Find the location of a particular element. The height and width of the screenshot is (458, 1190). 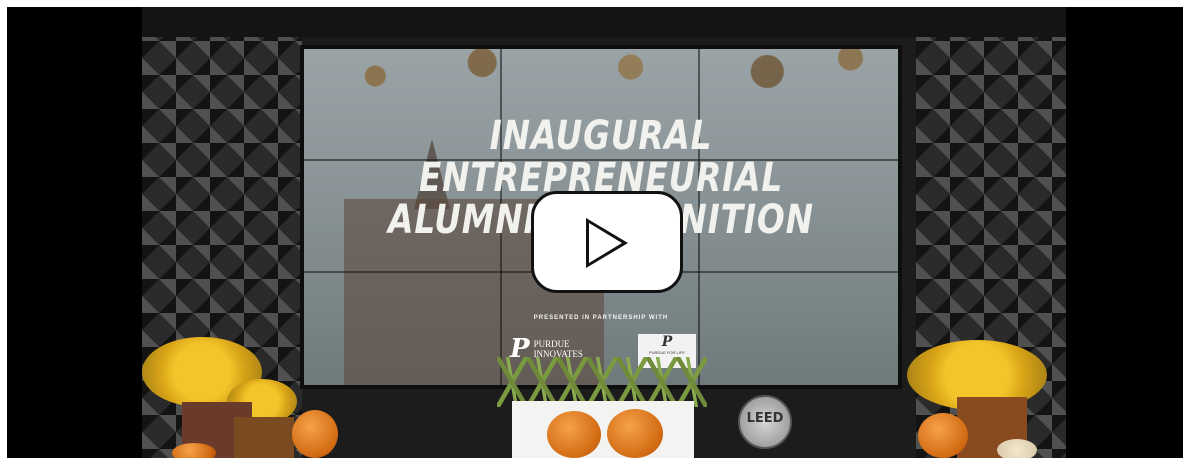

white-pumpkin is located at coordinates (1017, 448).